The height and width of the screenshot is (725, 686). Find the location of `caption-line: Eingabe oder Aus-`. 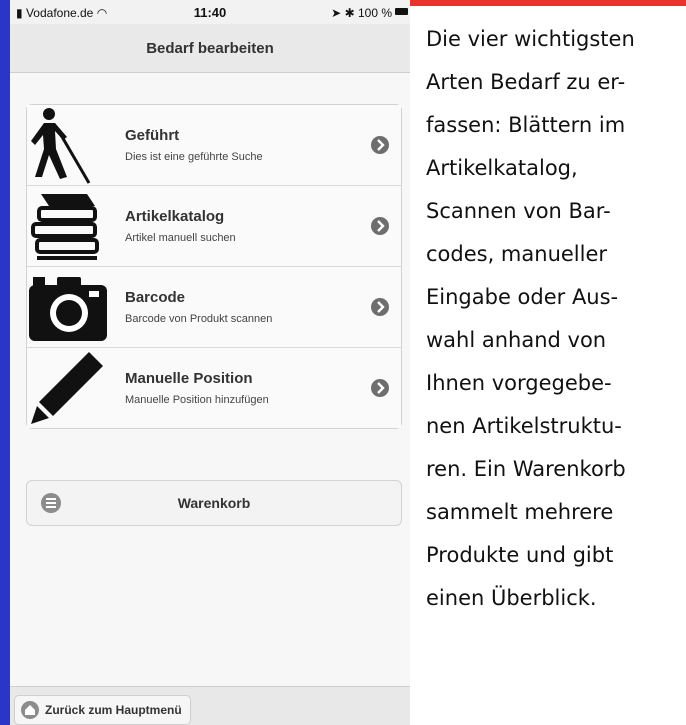

caption-line: Eingabe oder Aus- is located at coordinates (522, 297).